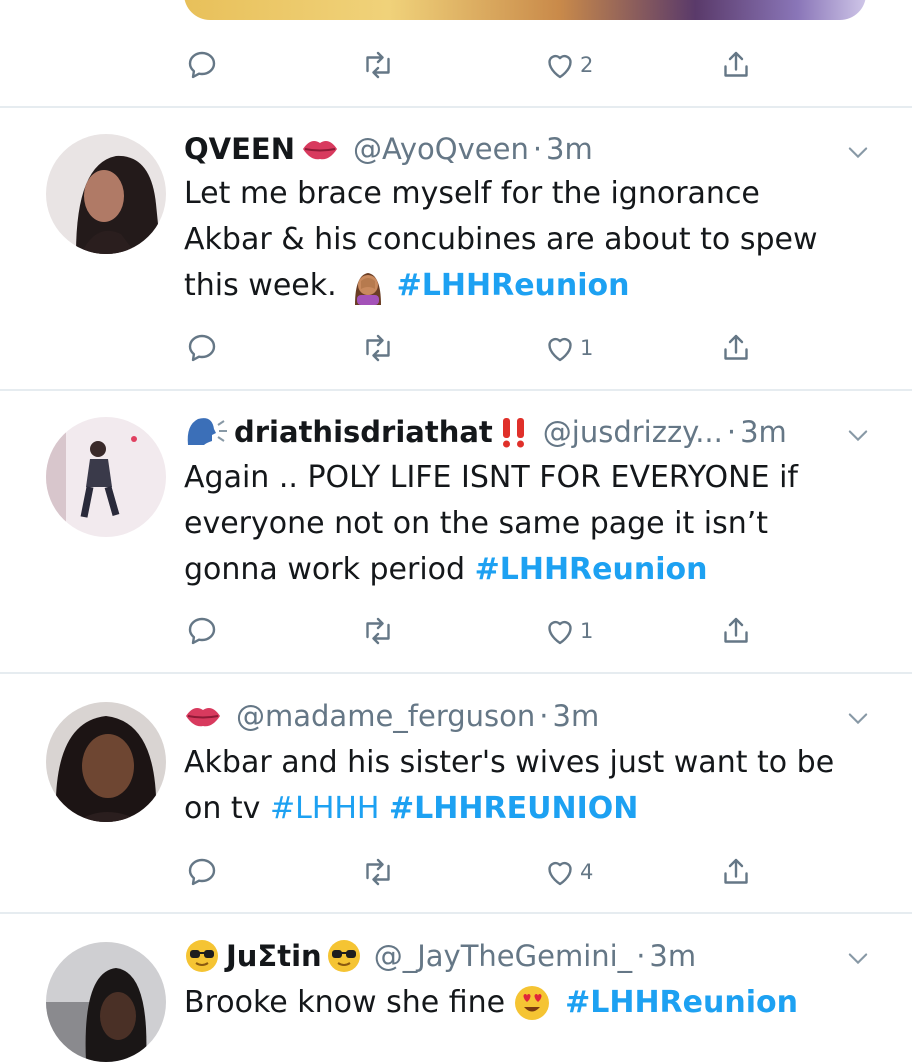  Describe the element at coordinates (525, 10) in the screenshot. I see `tweet-media-image` at that location.